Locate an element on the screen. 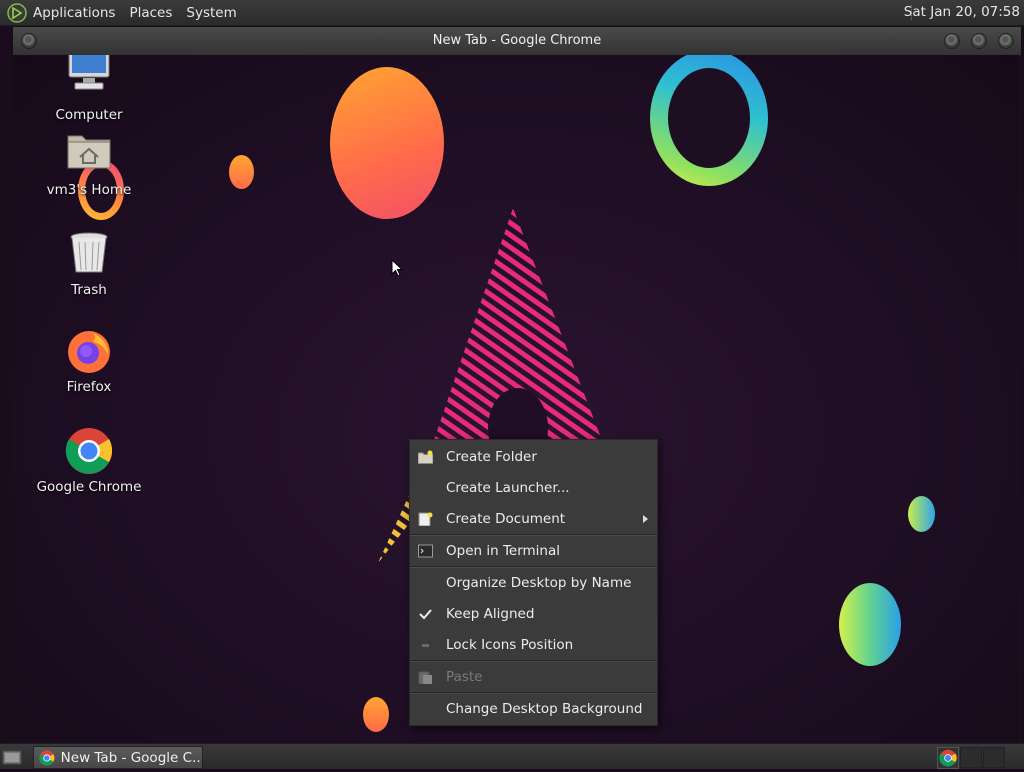  desktop-icon-label: vm3's Home is located at coordinates (89, 190).